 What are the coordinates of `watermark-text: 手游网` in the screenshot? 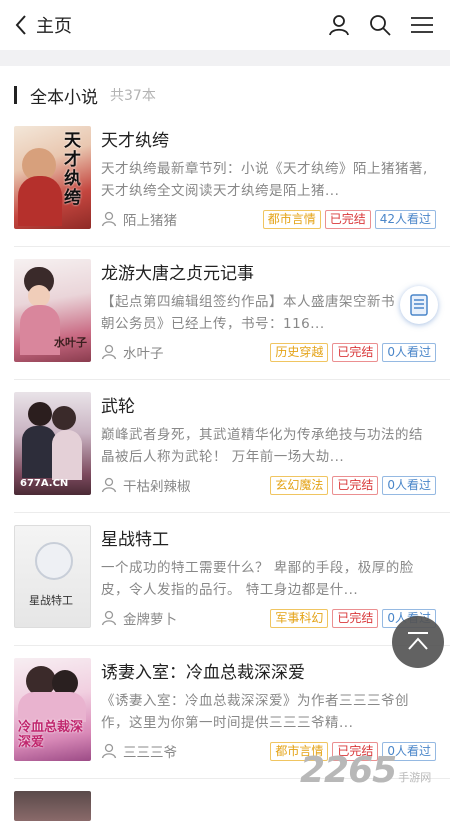 It's located at (415, 777).